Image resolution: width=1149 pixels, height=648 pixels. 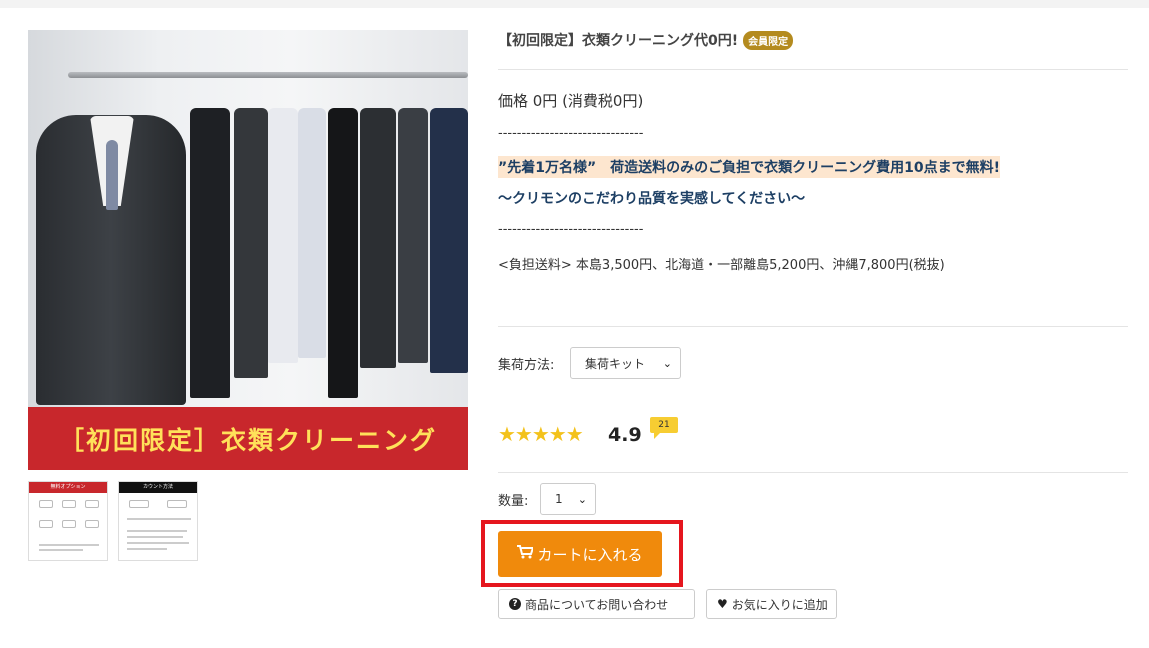 What do you see at coordinates (664, 428) in the screenshot?
I see `review-count-bubble: 21` at bounding box center [664, 428].